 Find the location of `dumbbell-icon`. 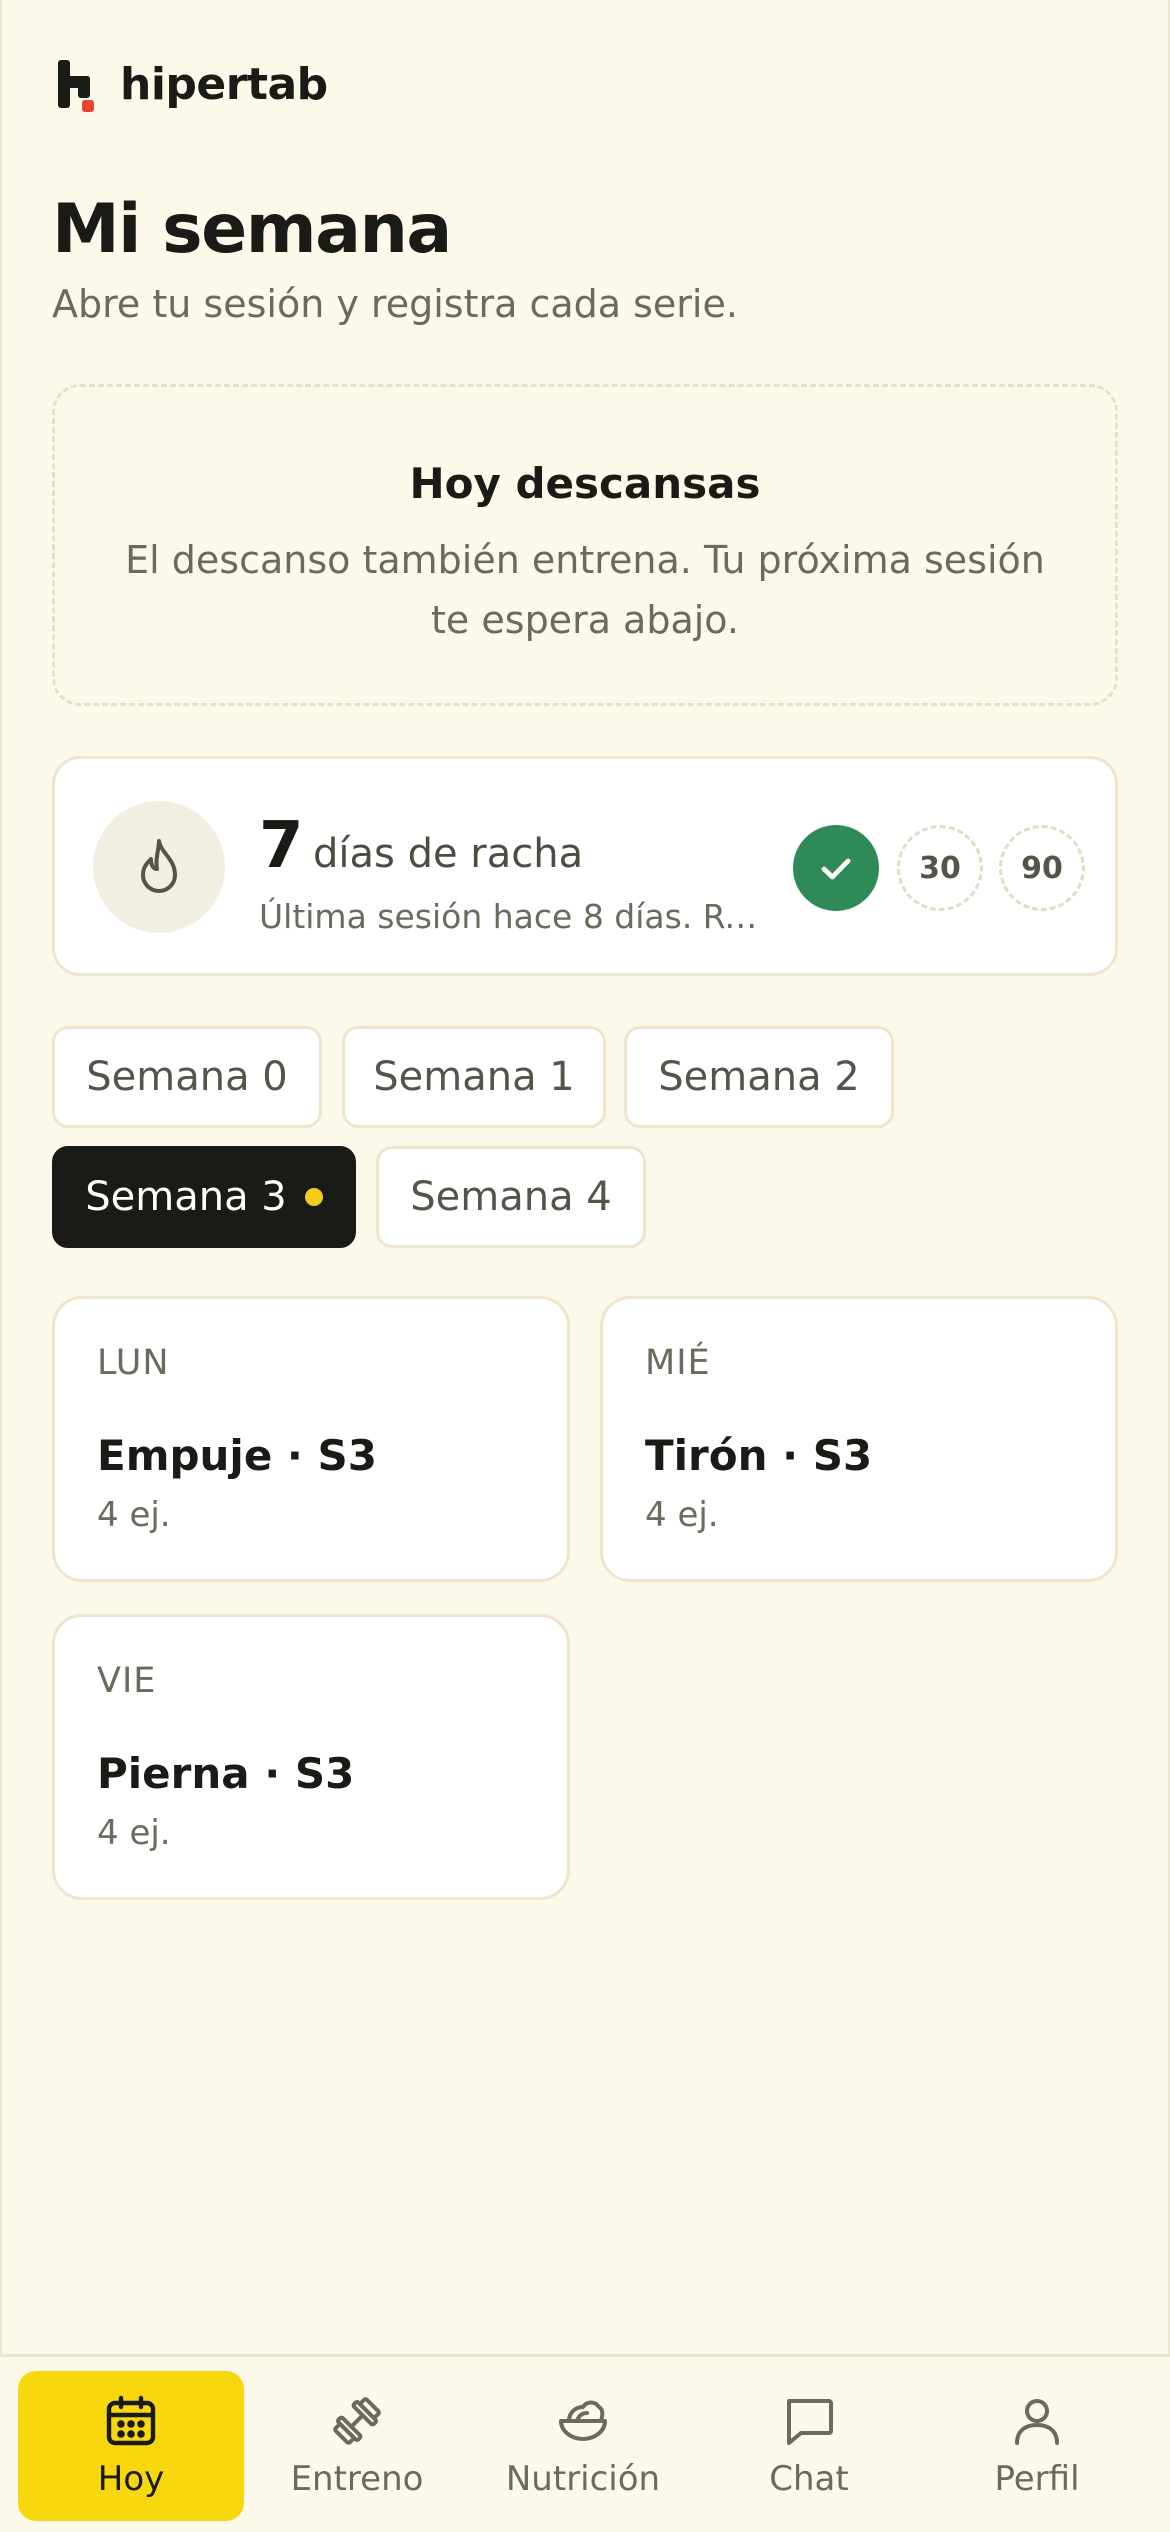

dumbbell-icon is located at coordinates (357, 2421).